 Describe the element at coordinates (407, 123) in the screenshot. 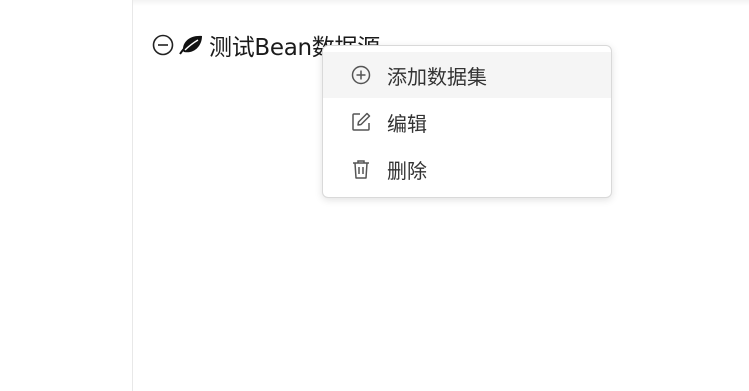

I see `menu-item-label: 编辑` at that location.